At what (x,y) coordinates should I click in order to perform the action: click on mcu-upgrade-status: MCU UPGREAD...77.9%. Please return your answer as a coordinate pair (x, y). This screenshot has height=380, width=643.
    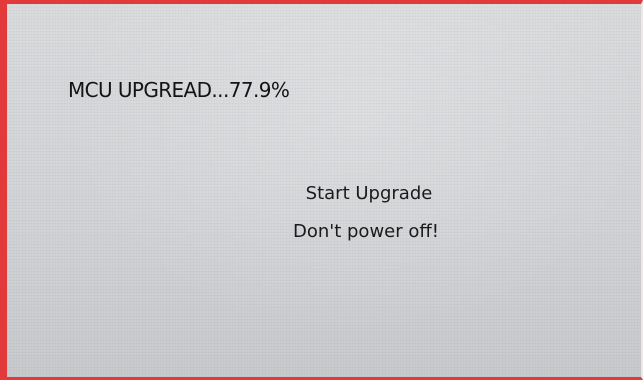
    Looking at the image, I should click on (179, 90).